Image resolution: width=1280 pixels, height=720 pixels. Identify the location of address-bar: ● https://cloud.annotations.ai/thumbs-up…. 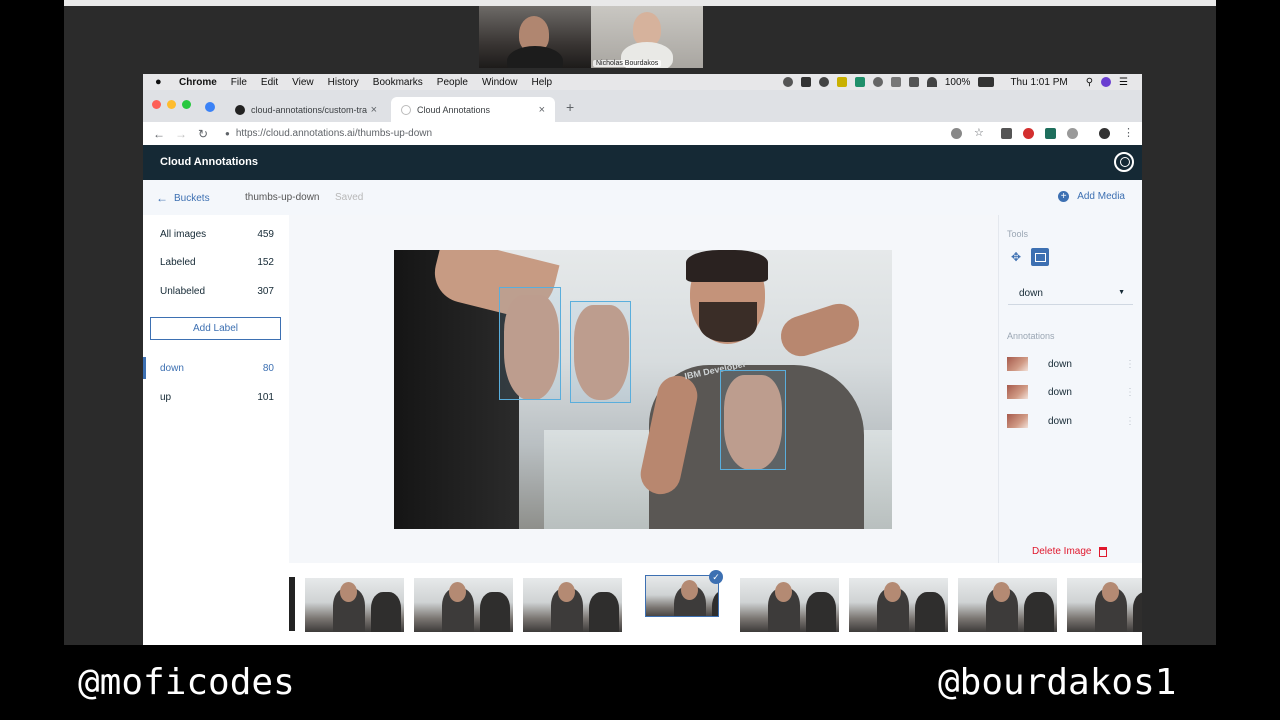
(328, 133).